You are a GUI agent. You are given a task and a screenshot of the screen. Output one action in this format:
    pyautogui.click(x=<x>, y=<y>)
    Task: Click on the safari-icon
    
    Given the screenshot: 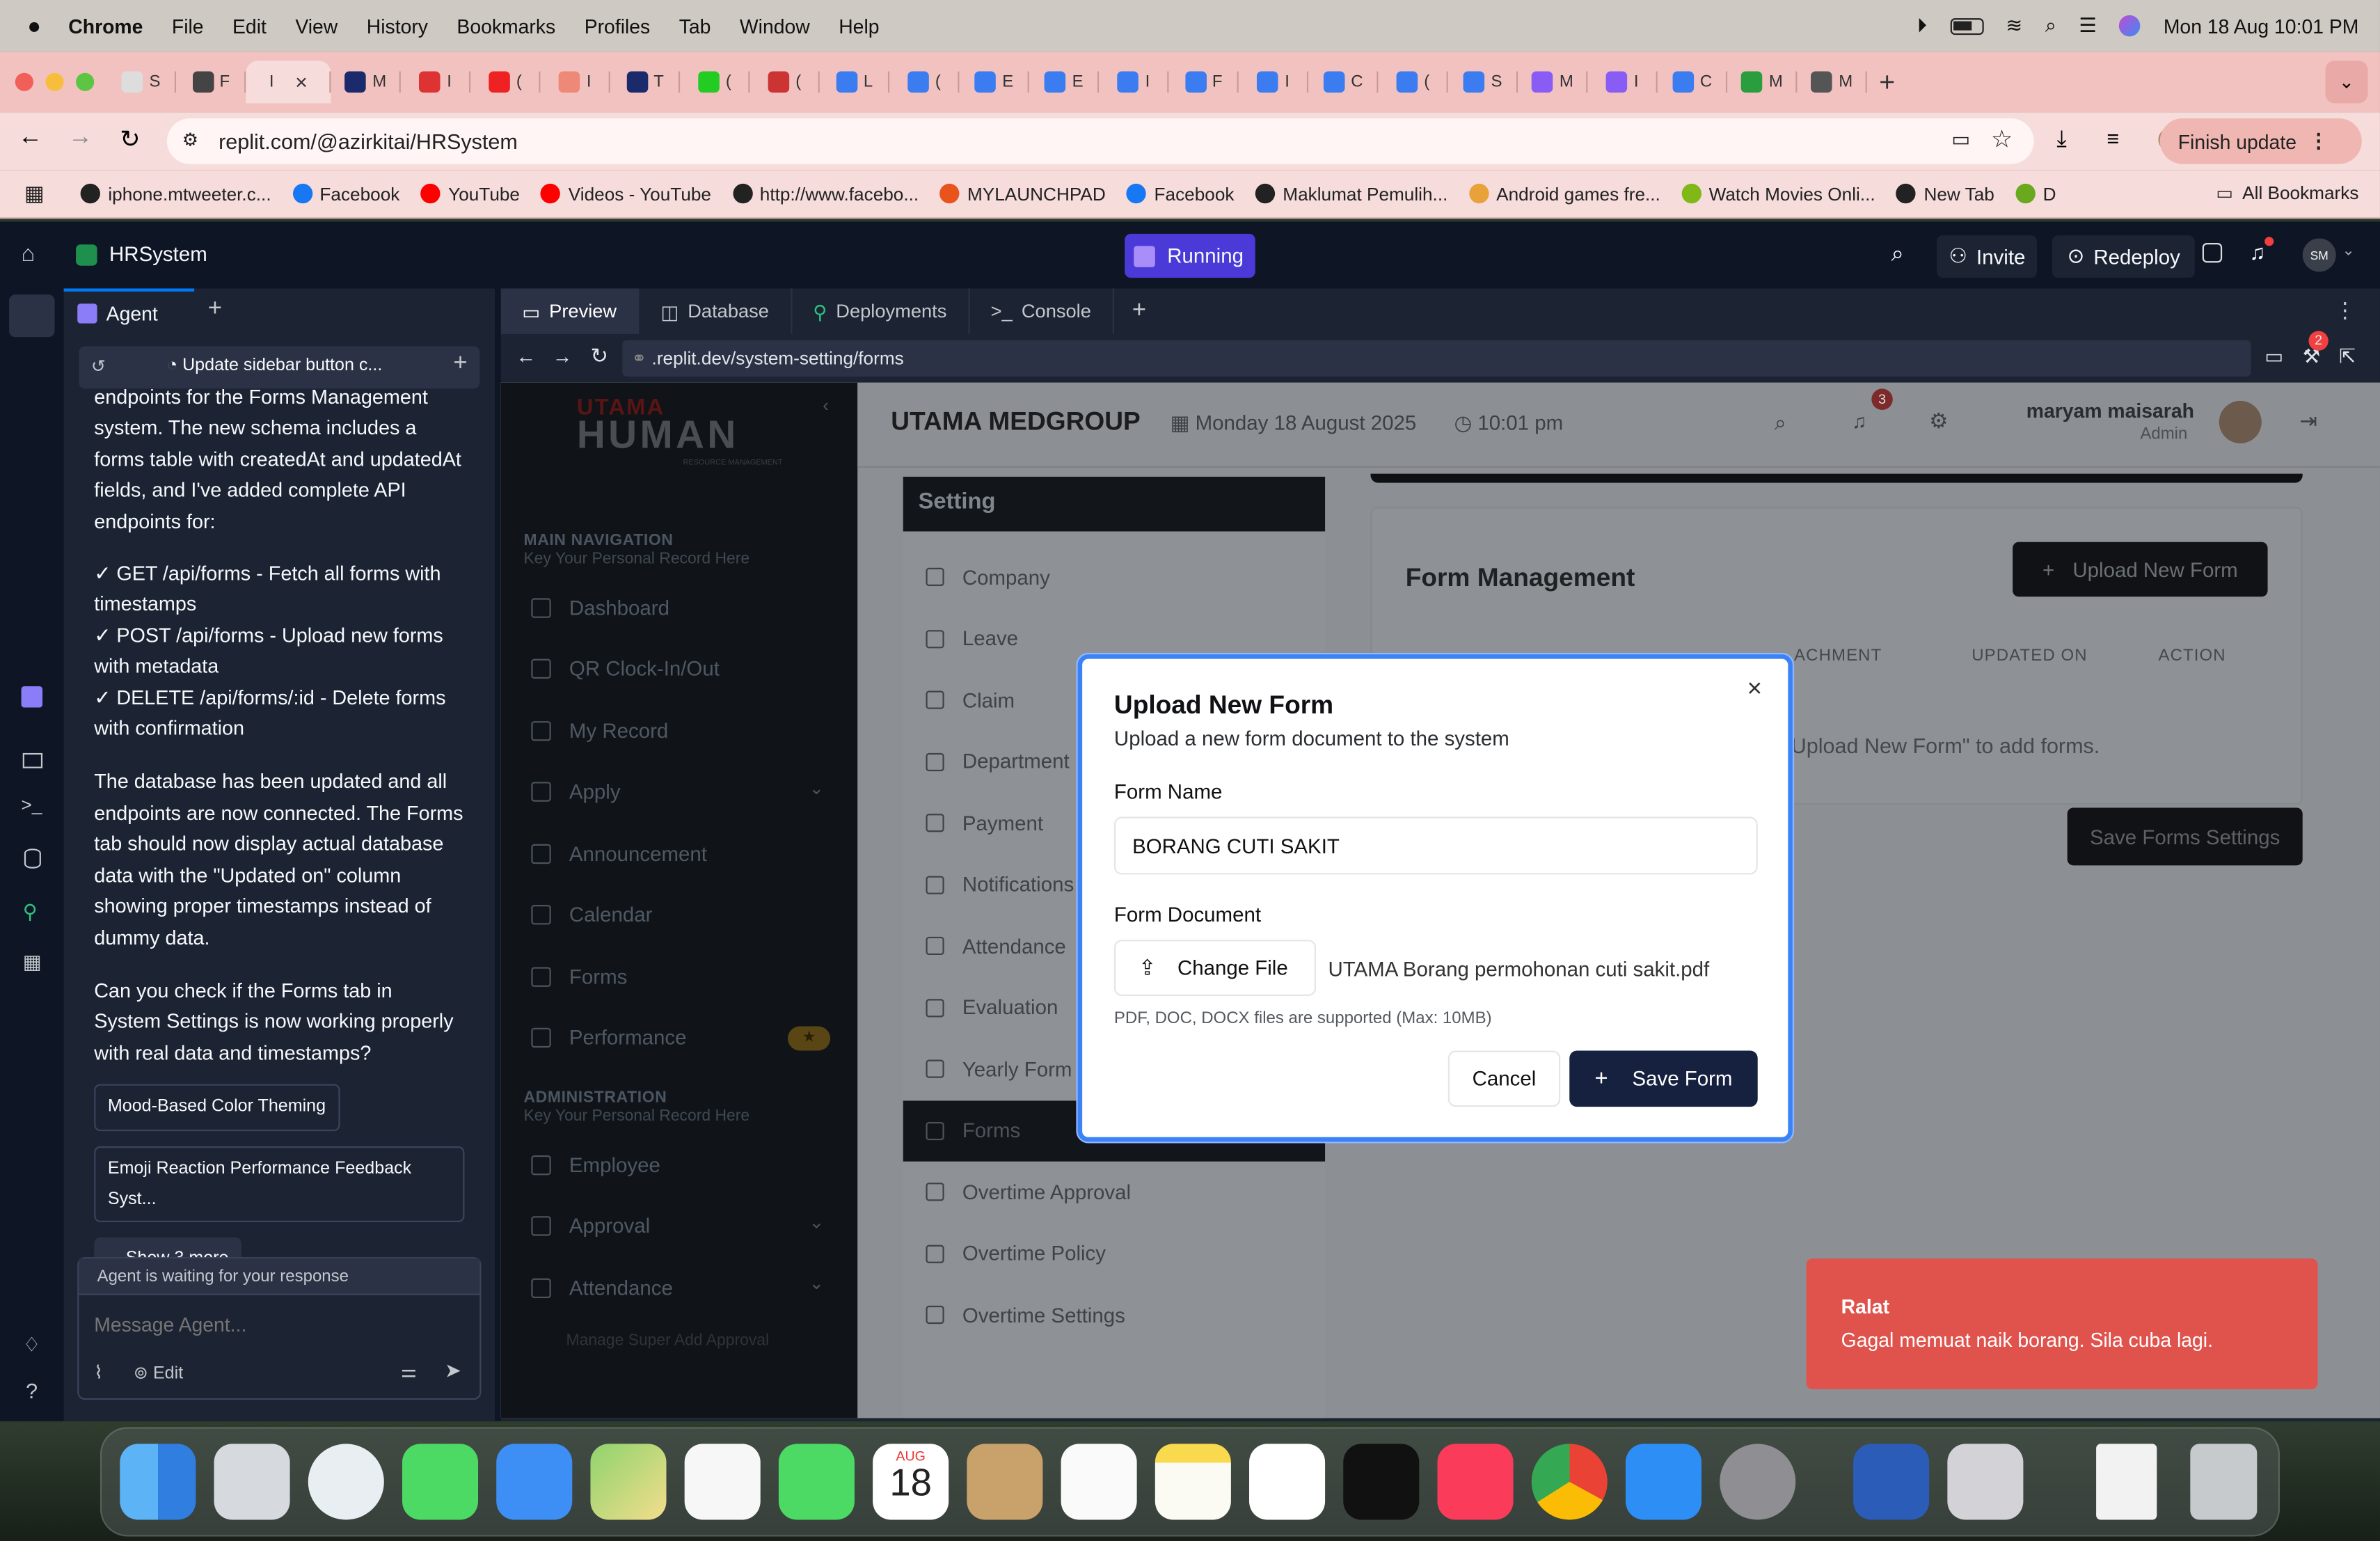 What is the action you would take?
    pyautogui.click(x=346, y=1482)
    